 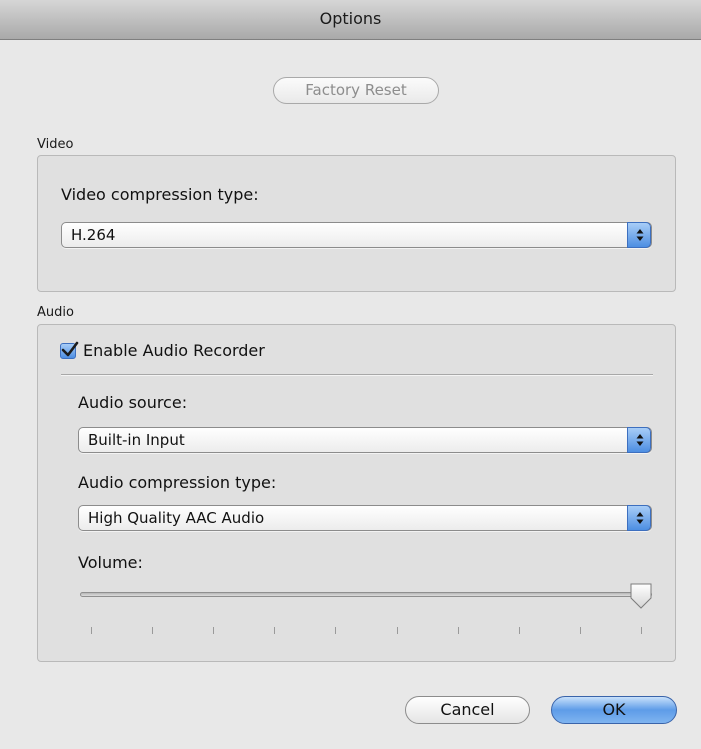 I want to click on window-title: Options, so click(x=350, y=18).